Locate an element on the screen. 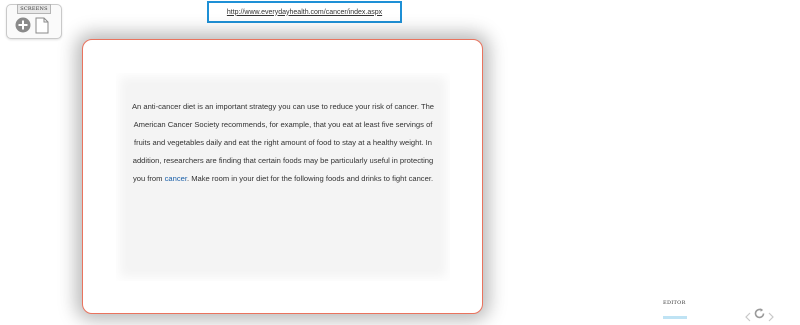  chevron-right-icon is located at coordinates (771, 317).